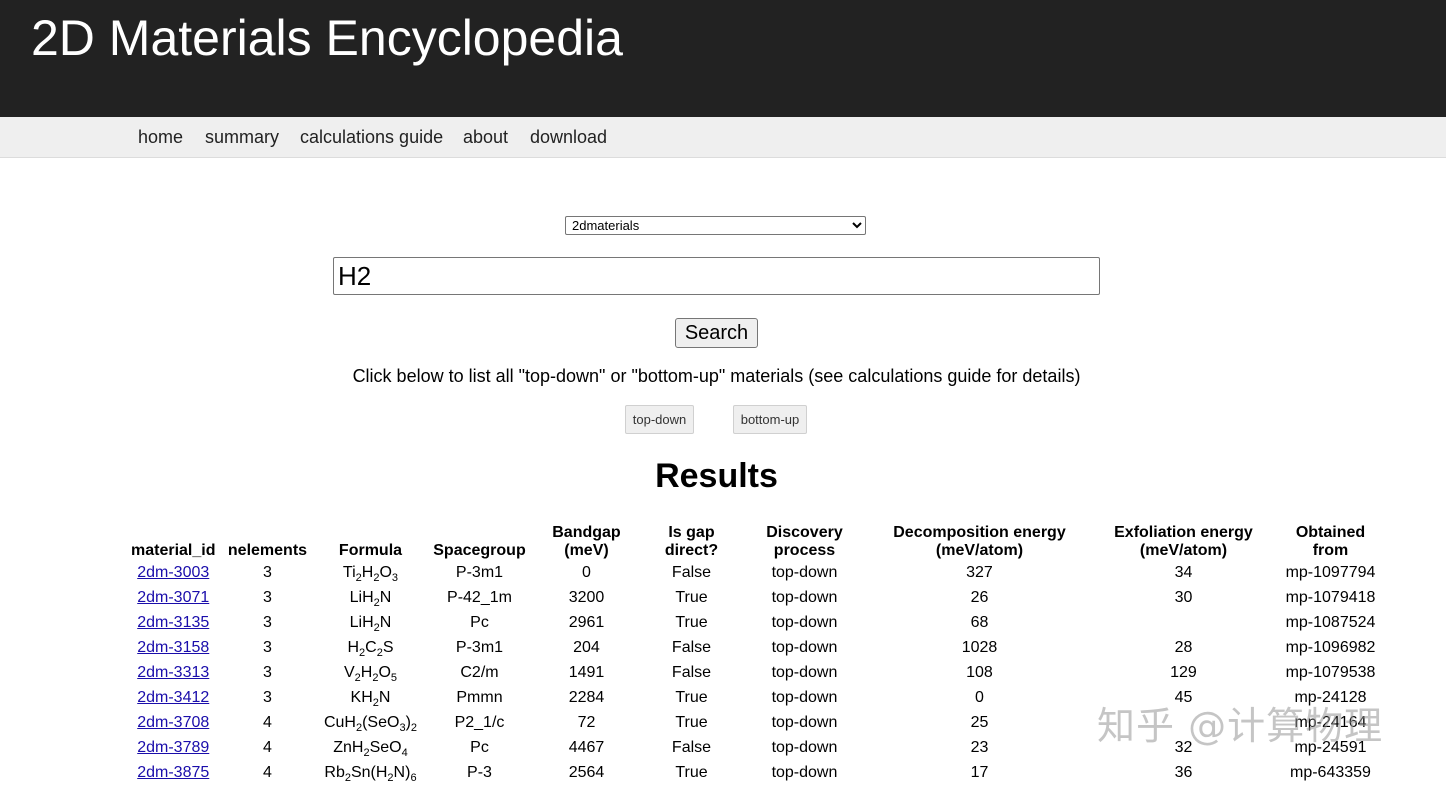 This screenshot has width=1446, height=785. What do you see at coordinates (370, 699) in the screenshot?
I see `formula-cell: KH2N` at bounding box center [370, 699].